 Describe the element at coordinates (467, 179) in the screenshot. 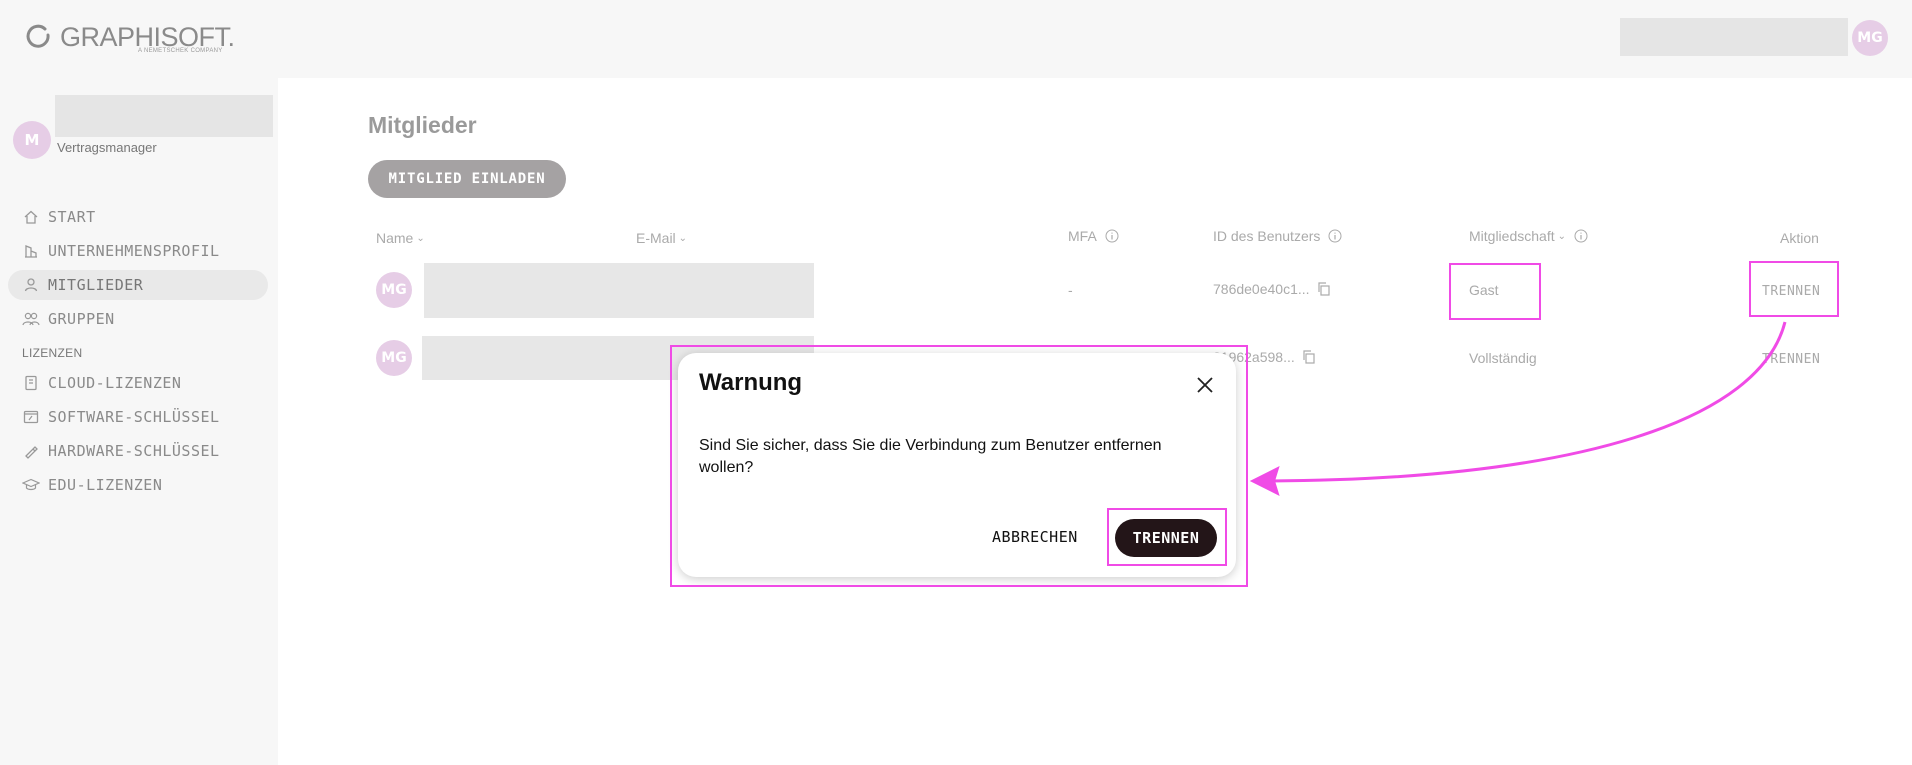

I see `invite-member-button: MITGLIED EINLADEN` at that location.